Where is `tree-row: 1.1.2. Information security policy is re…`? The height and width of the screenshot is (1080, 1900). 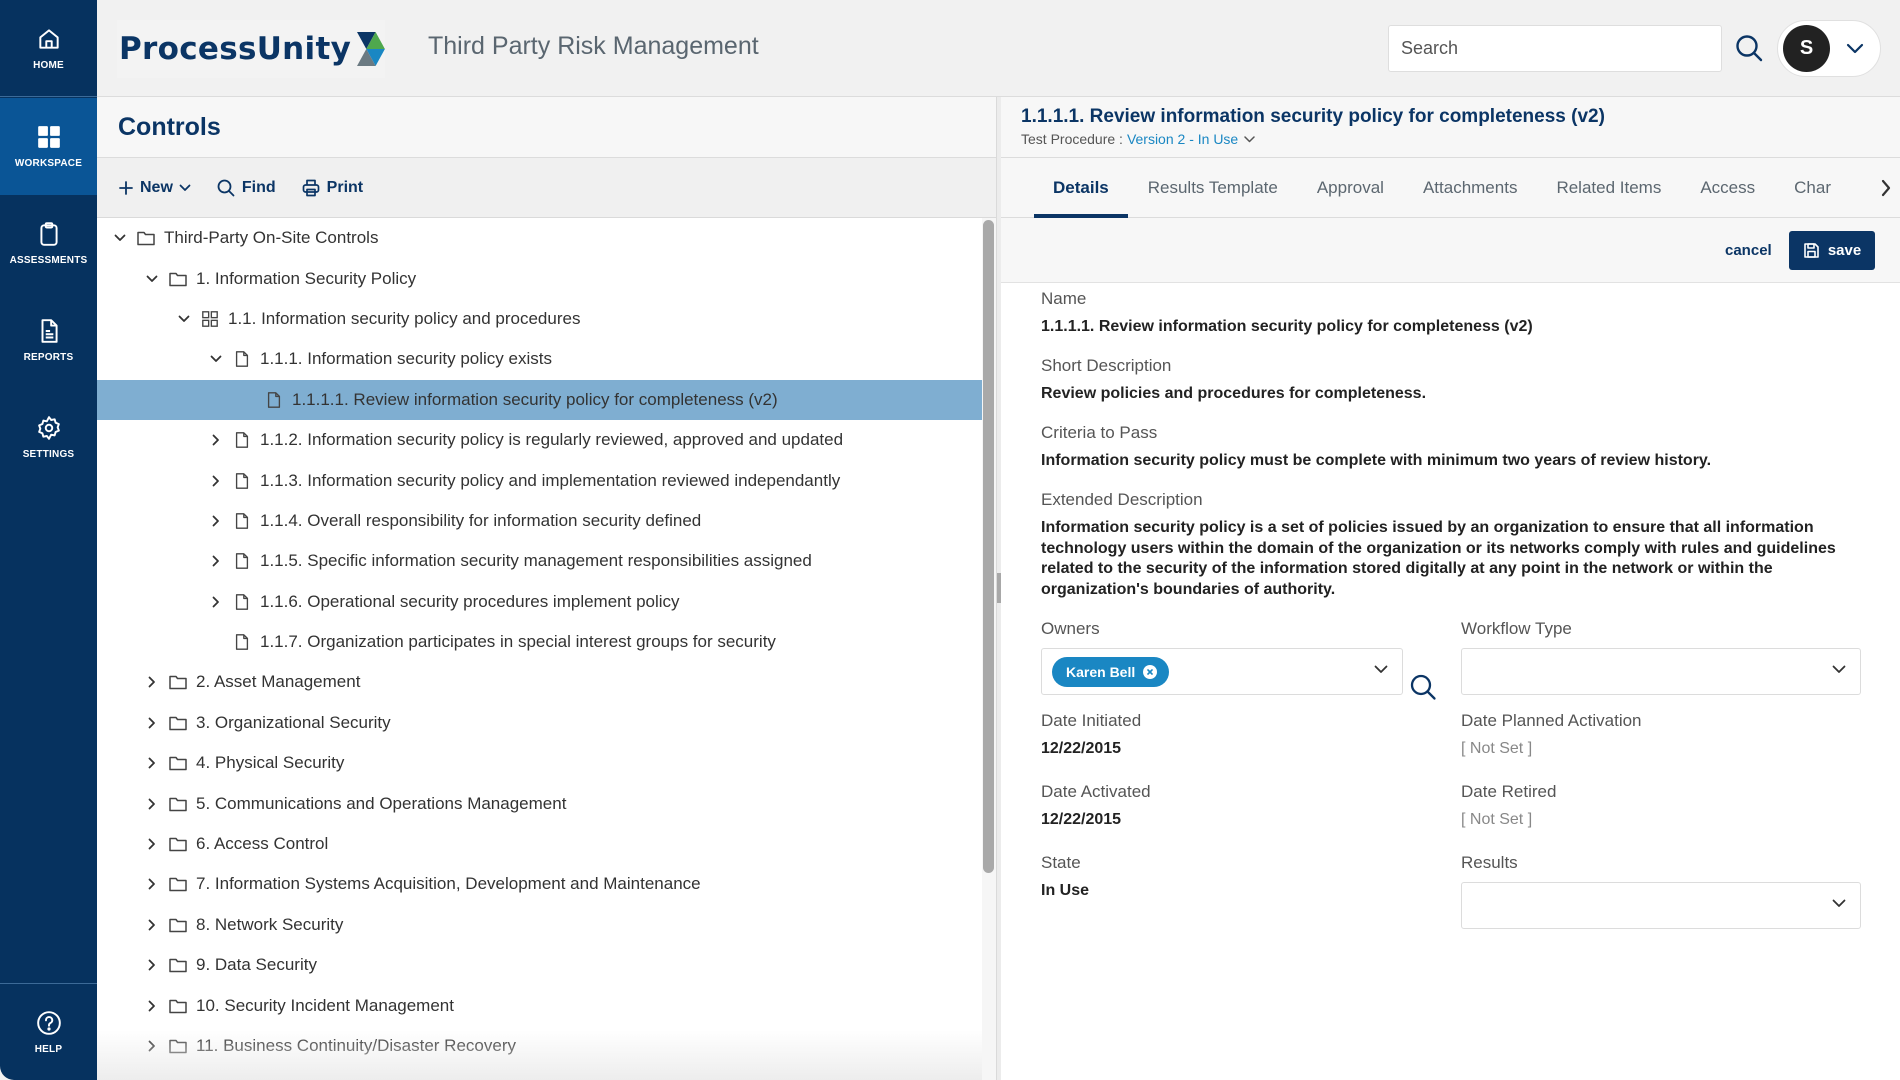
tree-row: 1.1.2. Information security policy is re… is located at coordinates (539, 440).